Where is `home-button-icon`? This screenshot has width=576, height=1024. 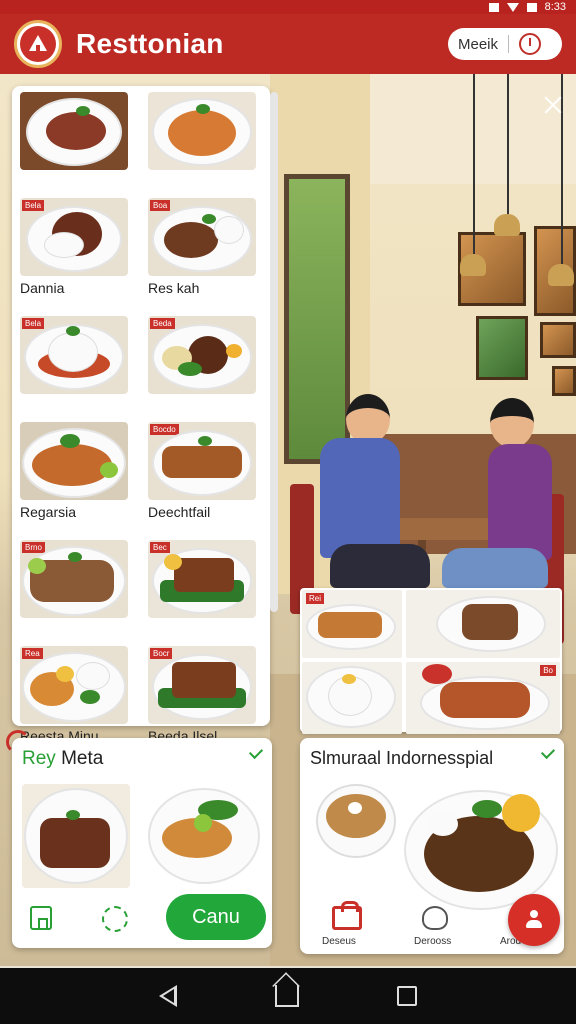
home-button-icon is located at coordinates (287, 996).